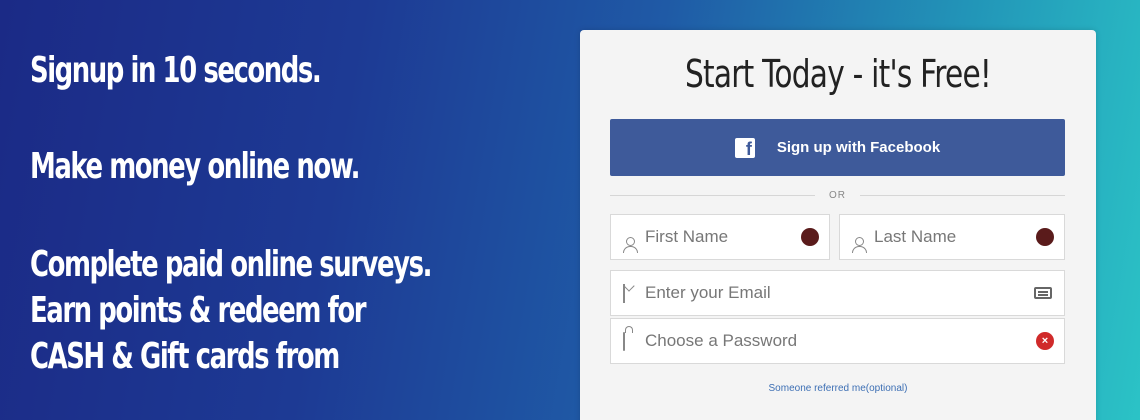 The height and width of the screenshot is (420, 1140). What do you see at coordinates (838, 74) in the screenshot?
I see `signup-title: Start Today - it's Free!` at bounding box center [838, 74].